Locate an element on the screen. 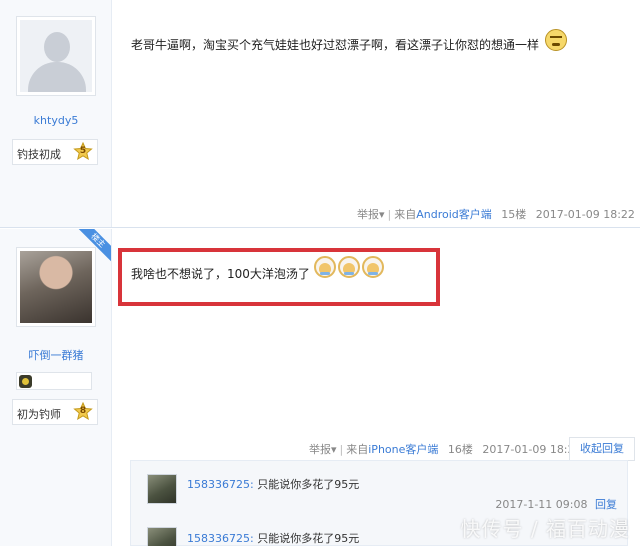  level-badge: 初为钓师 8 is located at coordinates (55, 412).